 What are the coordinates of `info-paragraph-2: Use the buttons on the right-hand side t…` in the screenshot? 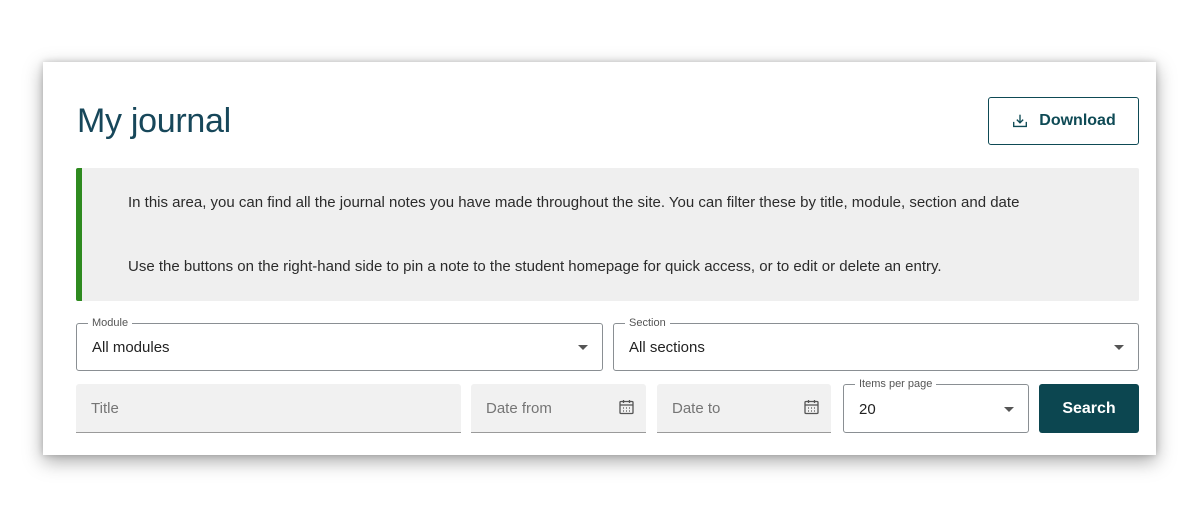 It's located at (535, 266).